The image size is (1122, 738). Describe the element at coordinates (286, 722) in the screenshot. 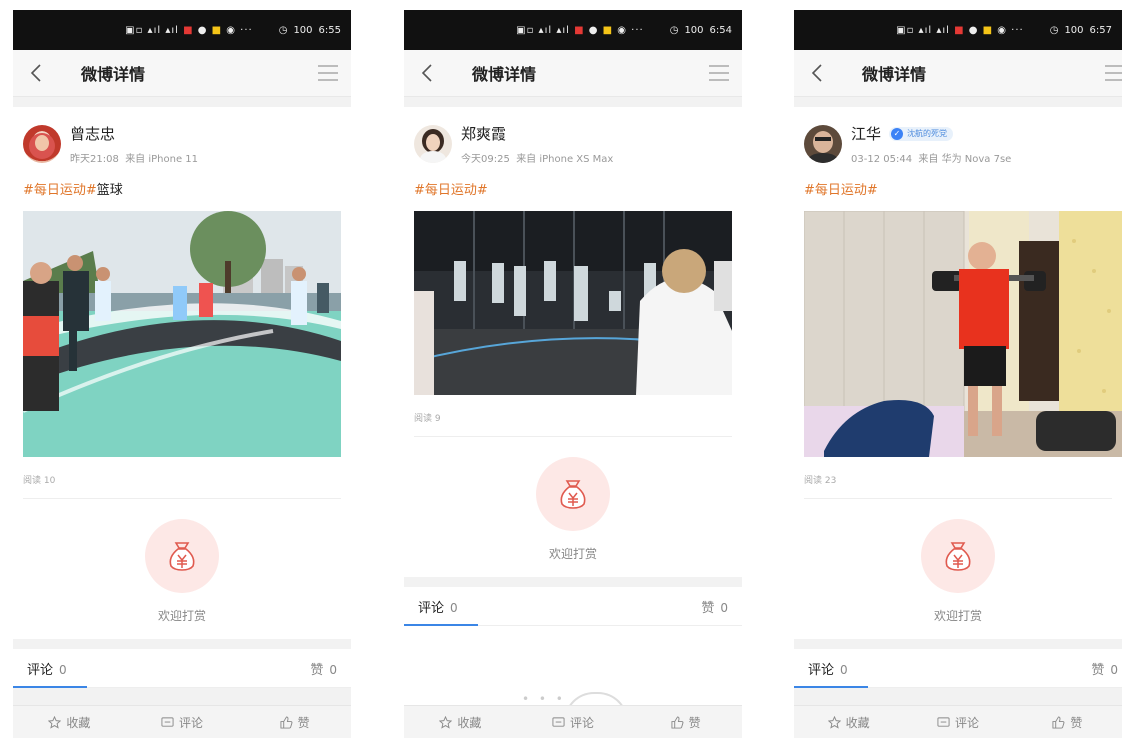

I see `thumbs-up-icon` at that location.